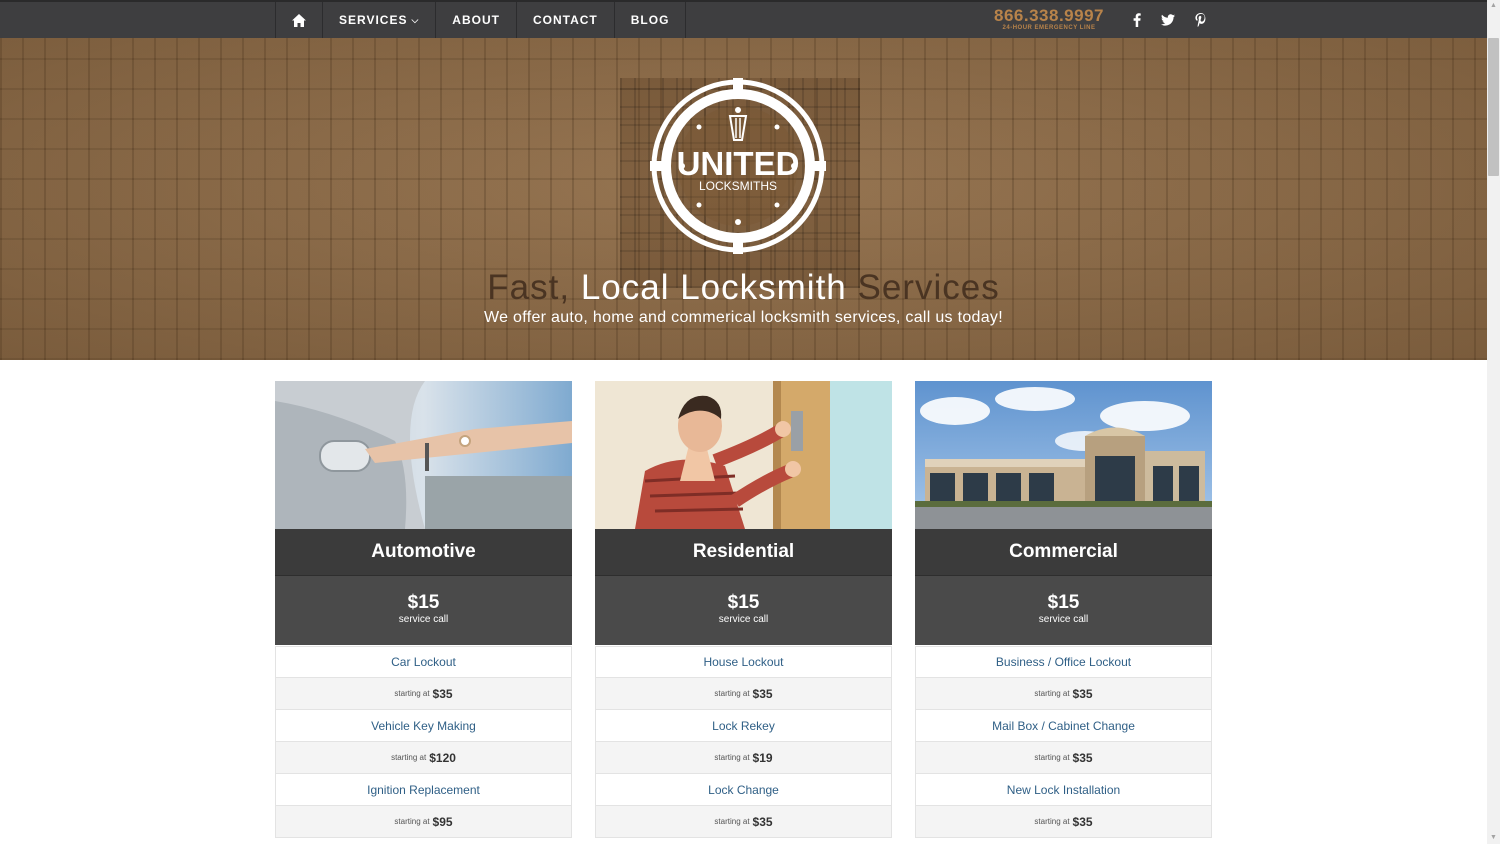 The height and width of the screenshot is (851, 1500). I want to click on pinterest-icon, so click(1199, 20).